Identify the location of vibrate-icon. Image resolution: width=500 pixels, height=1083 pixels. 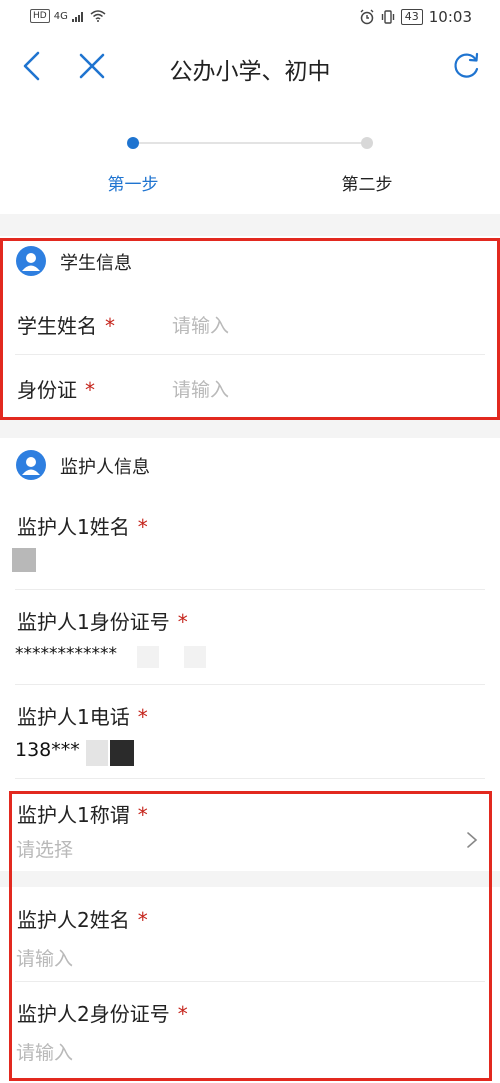
(387, 17).